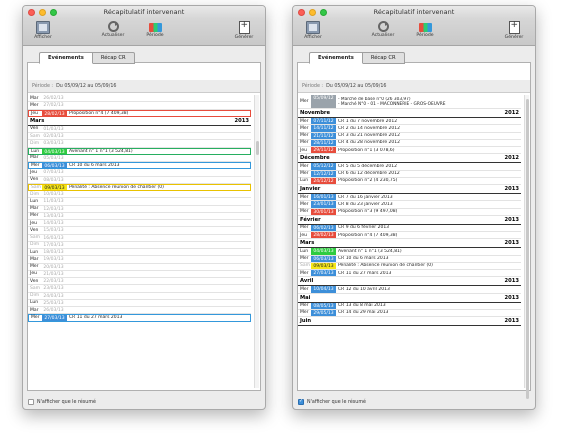 The image size is (562, 439). What do you see at coordinates (409, 167) in the screenshot?
I see `event-row: Mer 05/12/12 CR 5 du 5 décembre 2012` at bounding box center [409, 167].